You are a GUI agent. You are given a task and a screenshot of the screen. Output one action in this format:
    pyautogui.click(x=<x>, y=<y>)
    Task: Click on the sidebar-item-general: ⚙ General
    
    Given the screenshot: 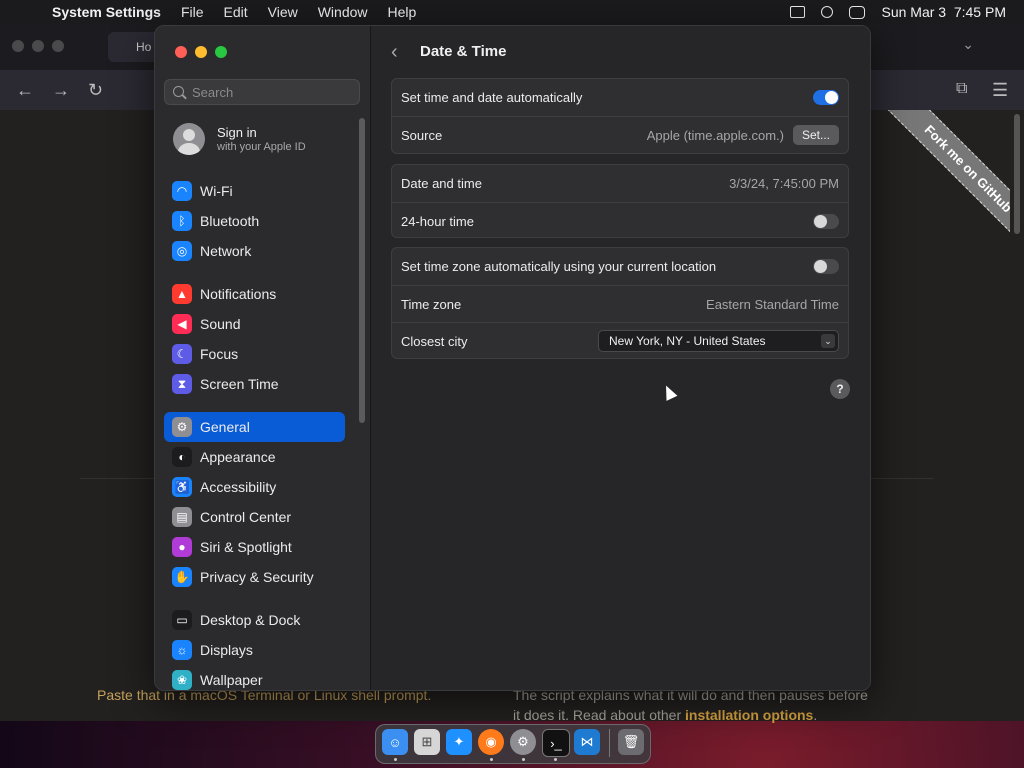 What is the action you would take?
    pyautogui.click(x=254, y=427)
    